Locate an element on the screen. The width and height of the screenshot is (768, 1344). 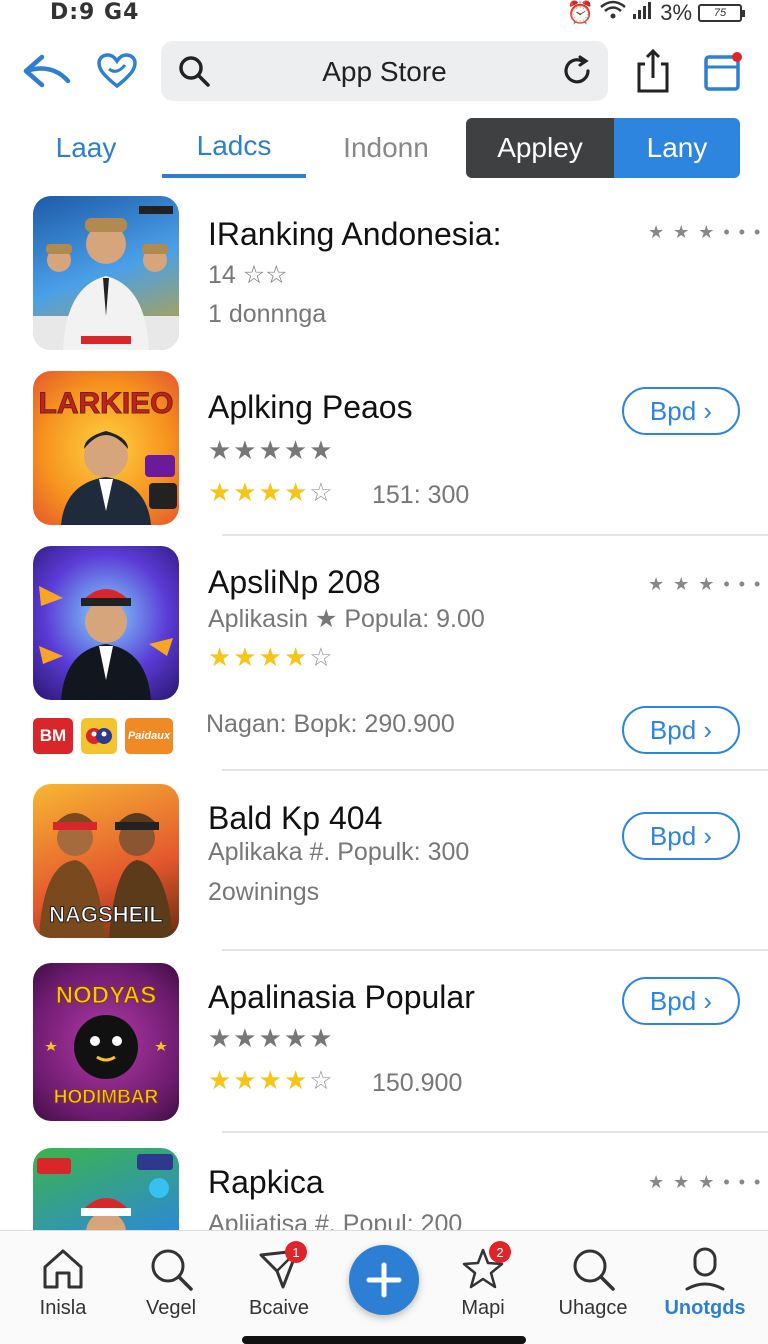
search-text: App Store is located at coordinates (384, 71).